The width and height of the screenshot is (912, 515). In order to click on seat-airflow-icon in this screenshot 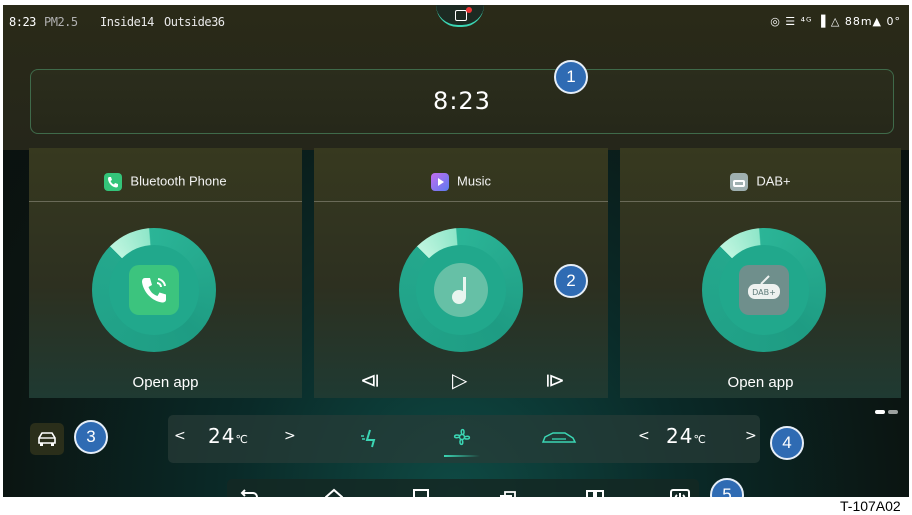, I will do `click(369, 438)`.